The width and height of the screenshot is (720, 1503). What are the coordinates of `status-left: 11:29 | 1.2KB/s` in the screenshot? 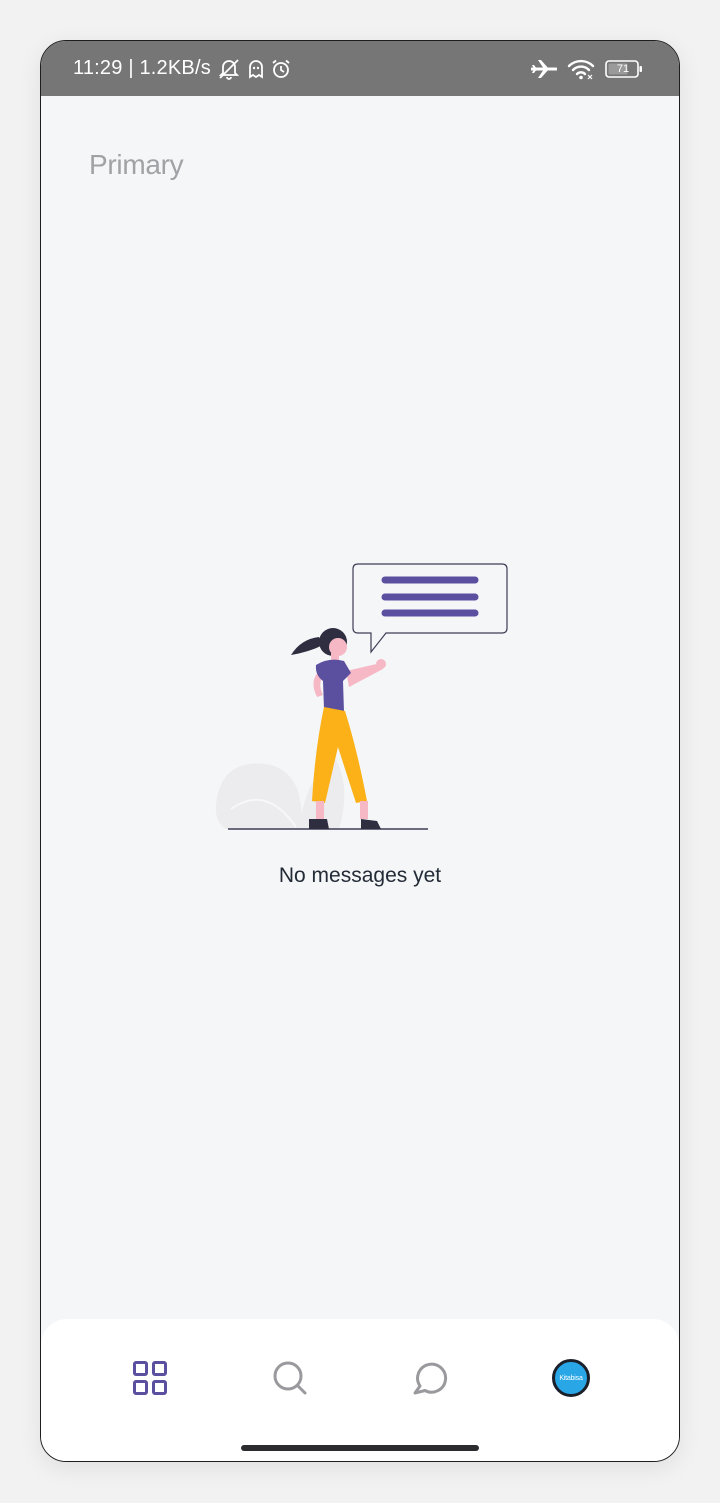 It's located at (182, 68).